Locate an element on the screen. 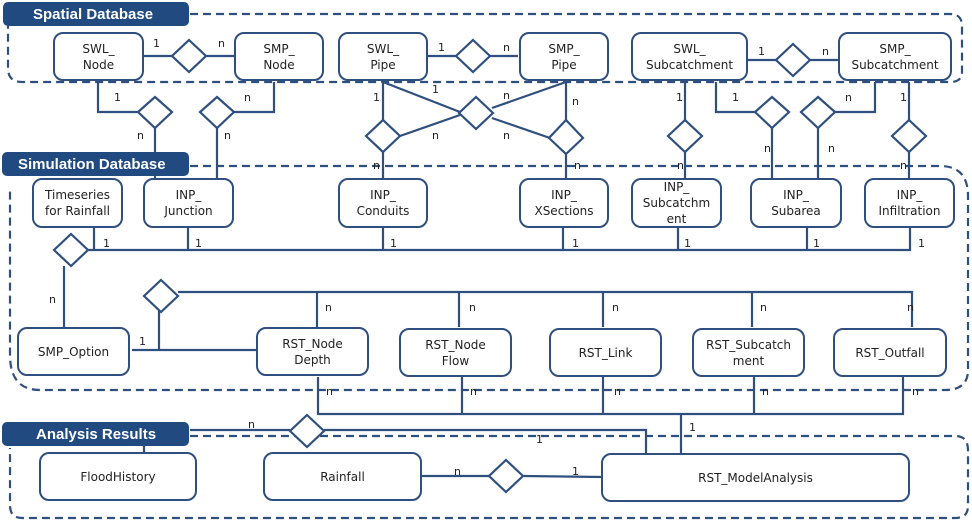 This screenshot has width=972, height=522. rel-rainfall is located at coordinates (506, 476).